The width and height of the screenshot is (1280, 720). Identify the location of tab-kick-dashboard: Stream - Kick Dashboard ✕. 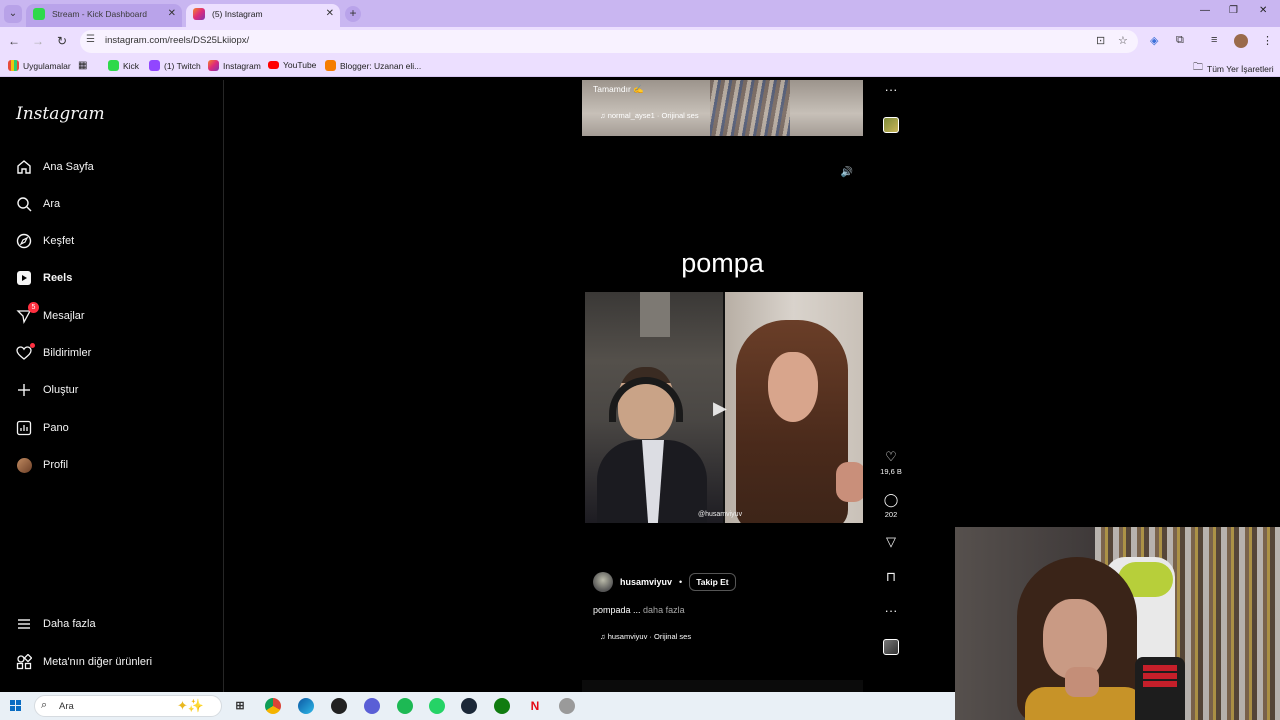
(104, 15).